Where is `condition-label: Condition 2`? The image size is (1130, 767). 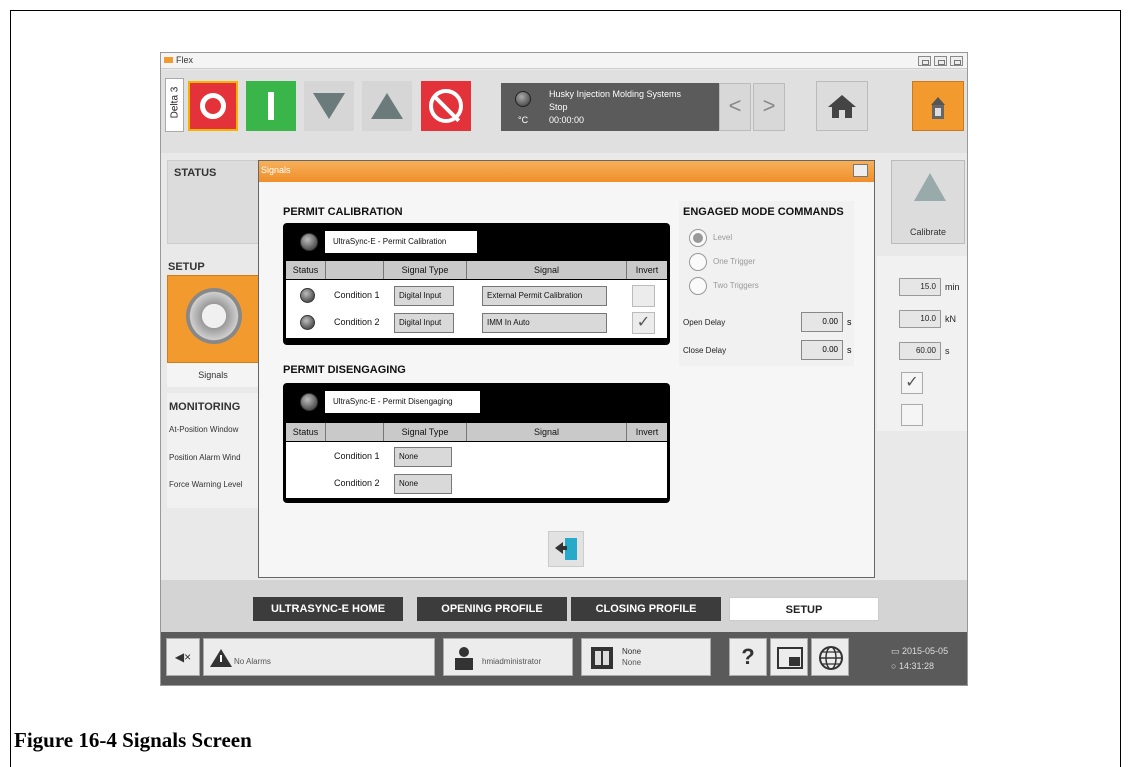
condition-label: Condition 2 is located at coordinates (357, 483).